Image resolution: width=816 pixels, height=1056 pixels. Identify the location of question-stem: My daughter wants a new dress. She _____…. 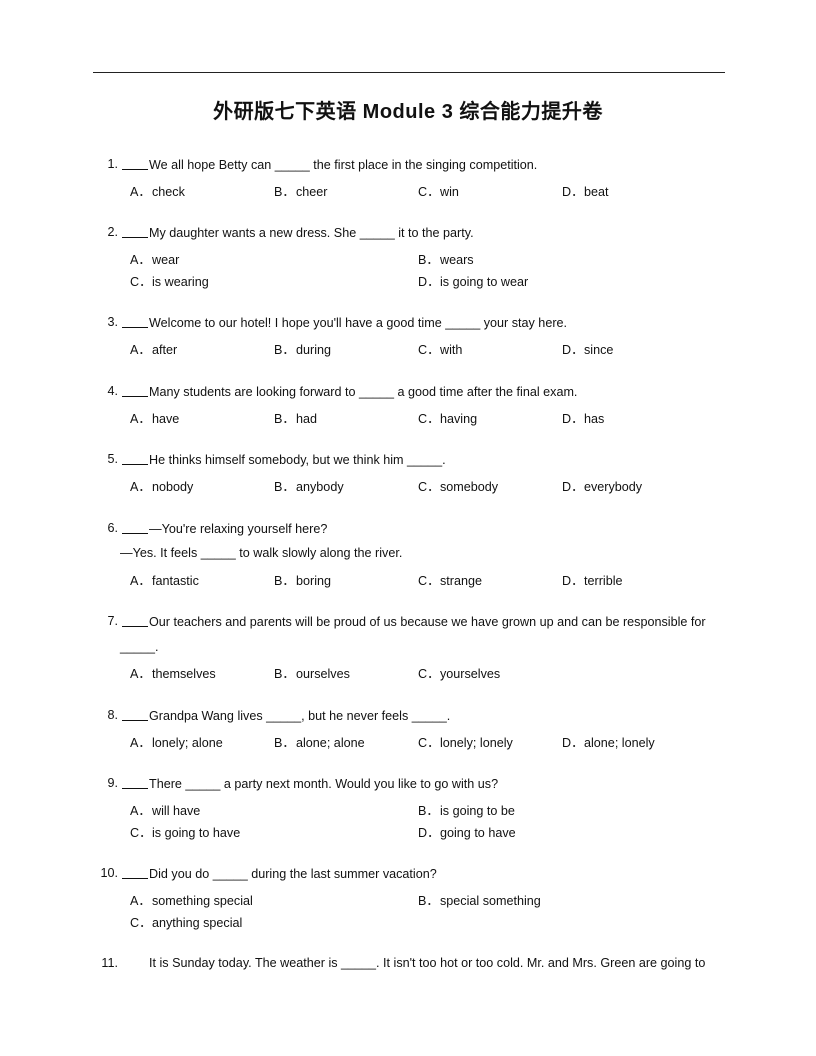
(311, 233).